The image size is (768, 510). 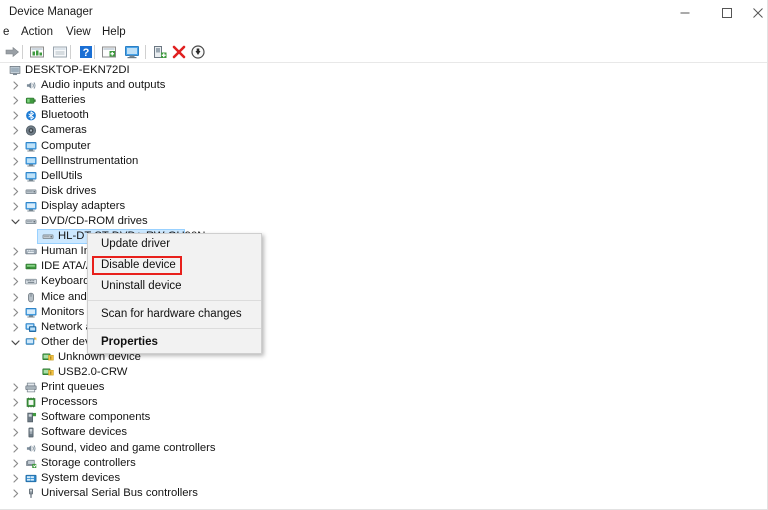 I want to click on system-icon, so click(x=31, y=478).